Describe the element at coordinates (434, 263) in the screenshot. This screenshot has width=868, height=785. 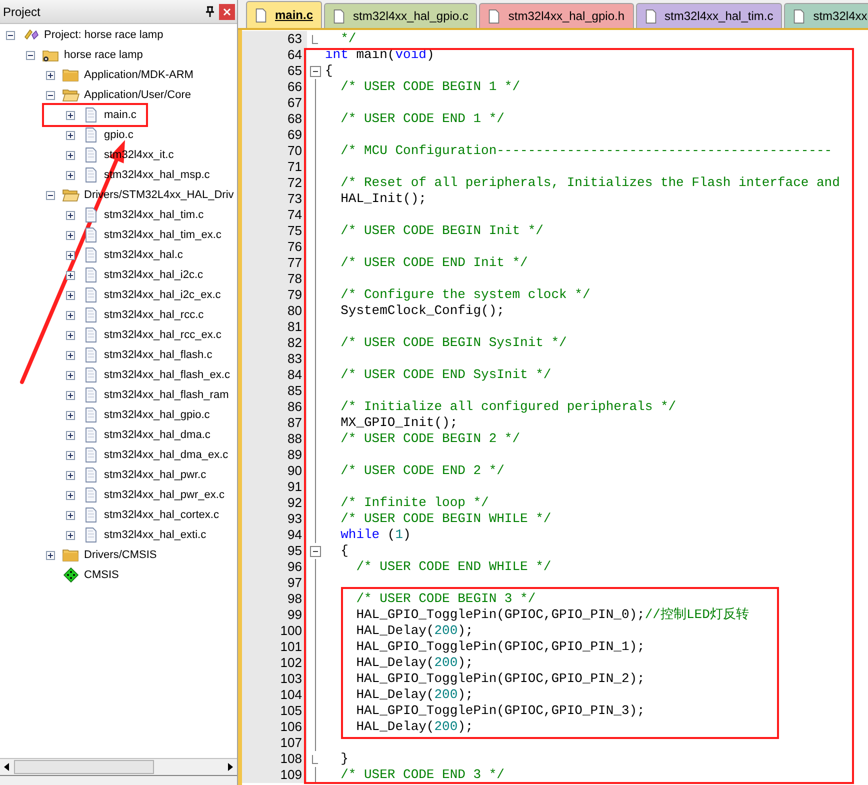
I see `code-line: /* USER CODE END Init */` at that location.